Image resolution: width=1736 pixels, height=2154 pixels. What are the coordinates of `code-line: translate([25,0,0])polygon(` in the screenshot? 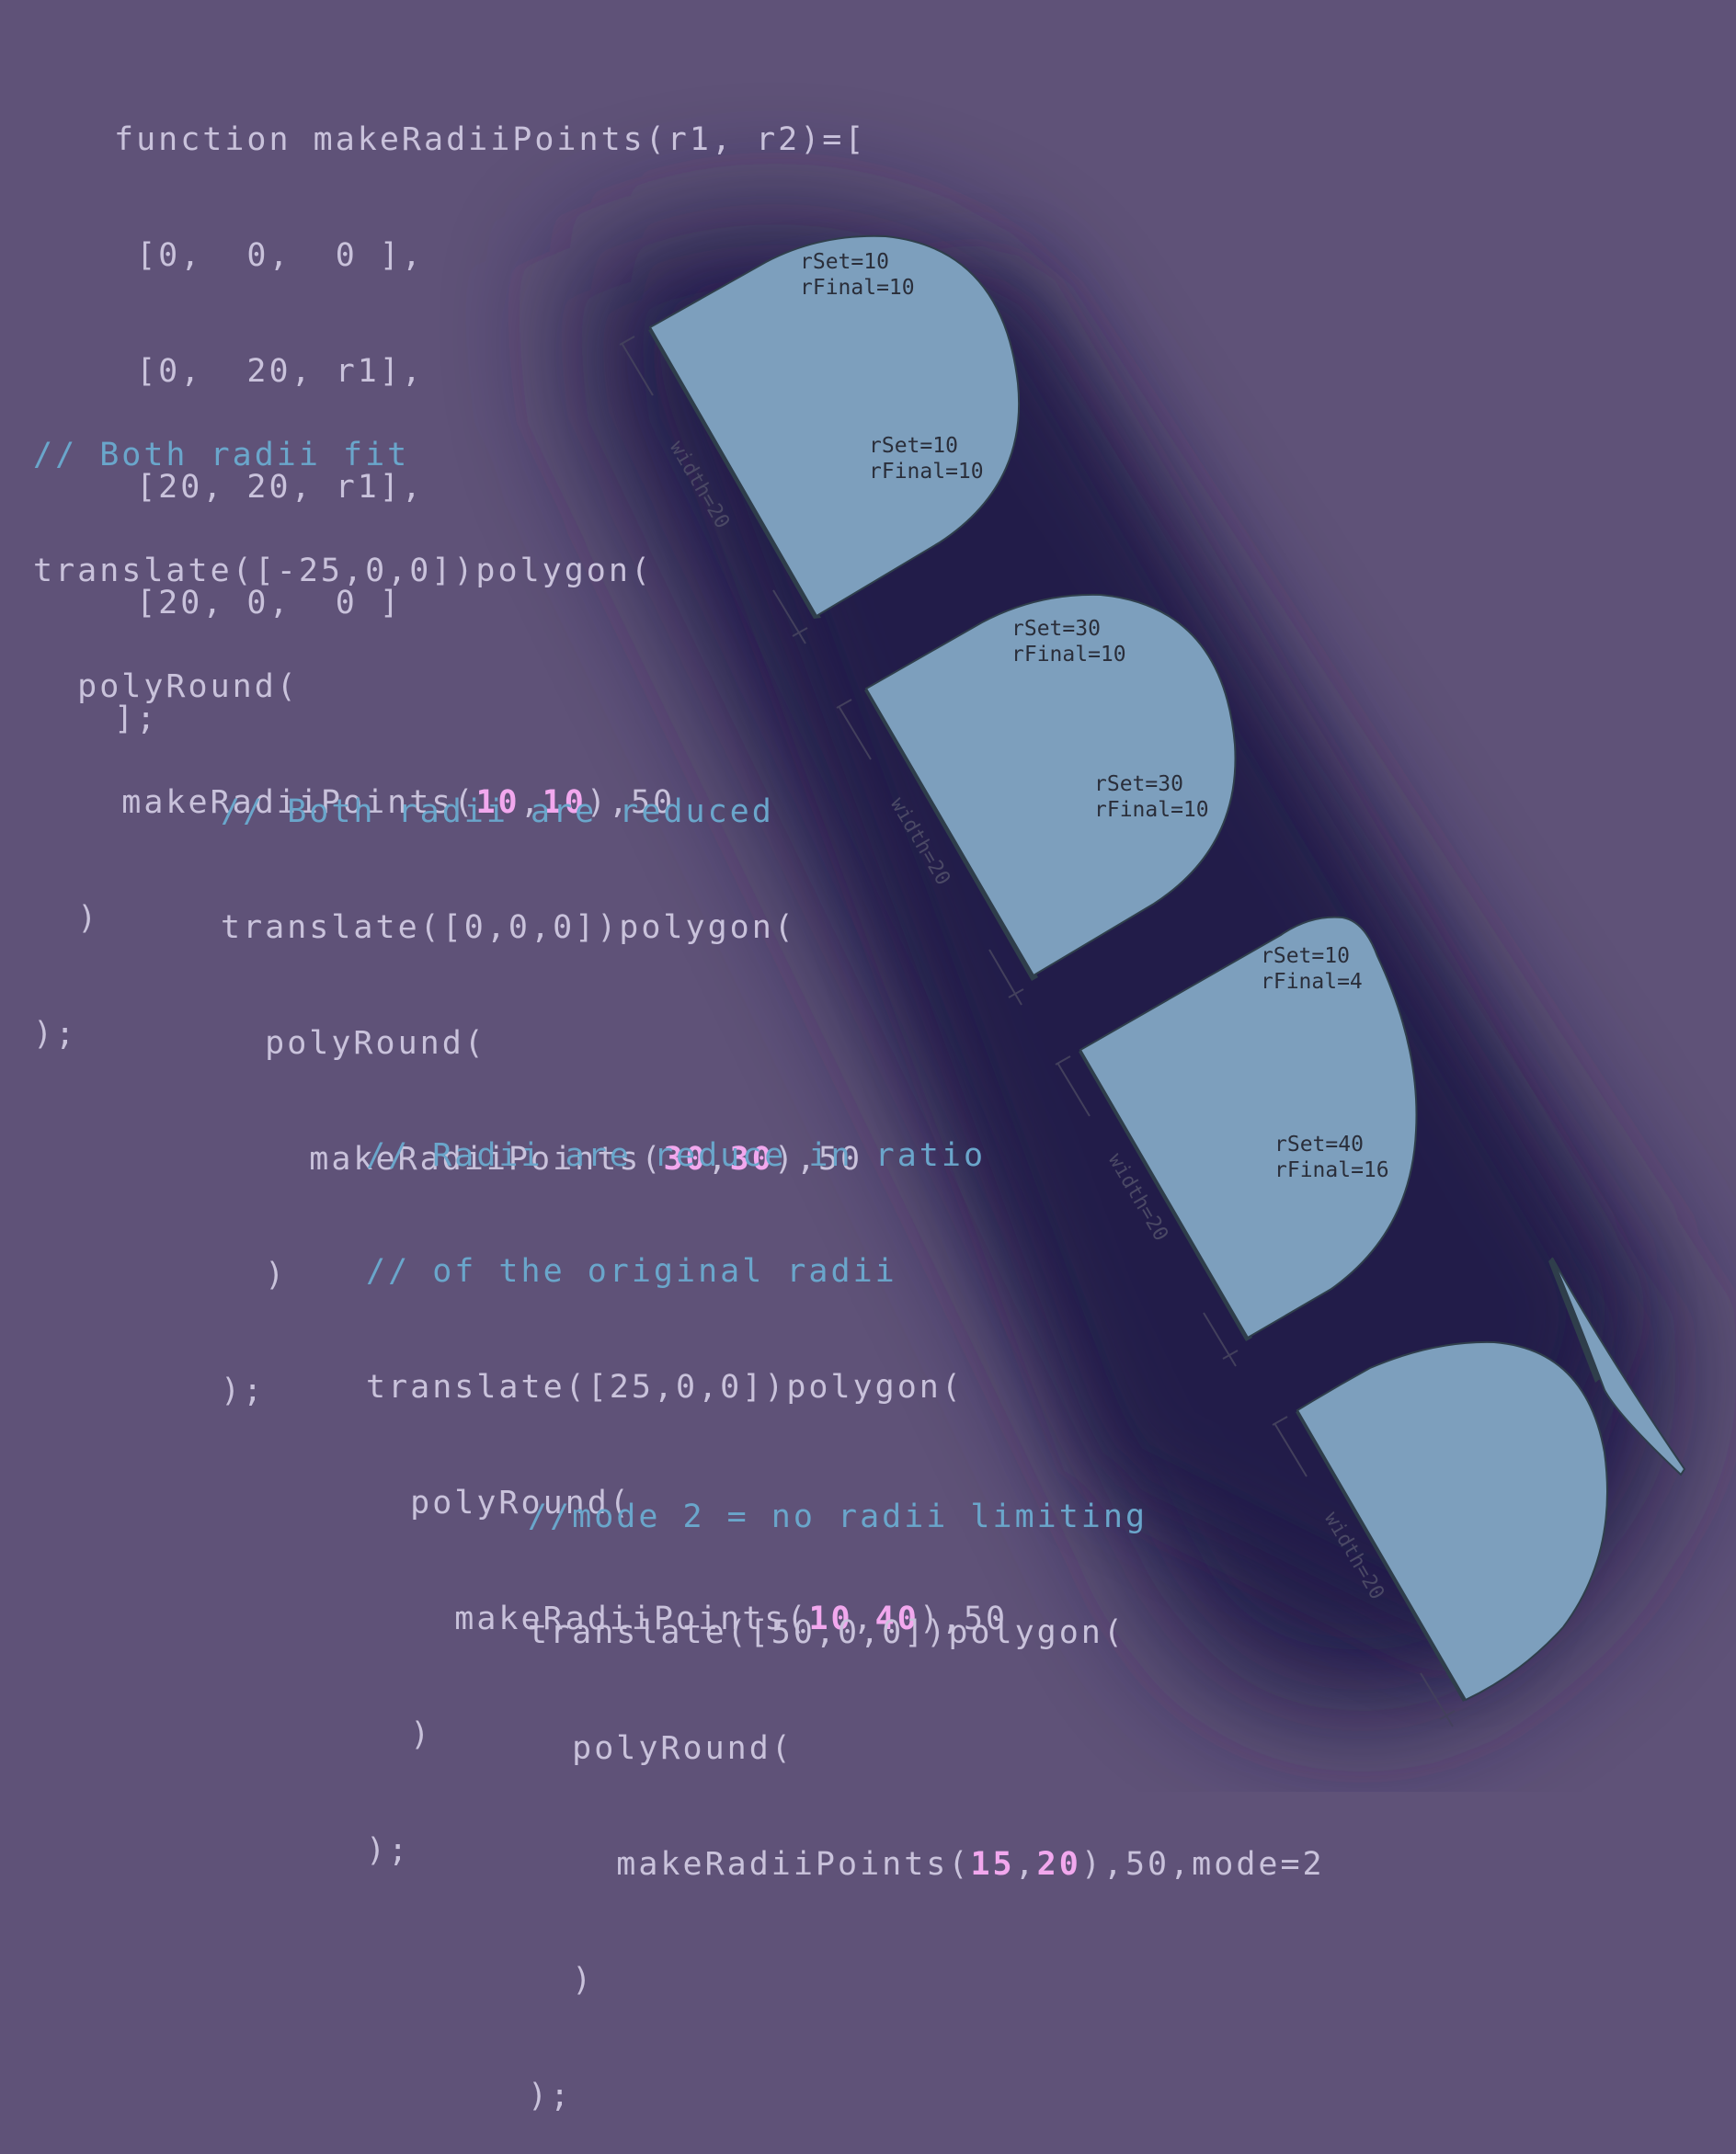 It's located at (665, 1387).